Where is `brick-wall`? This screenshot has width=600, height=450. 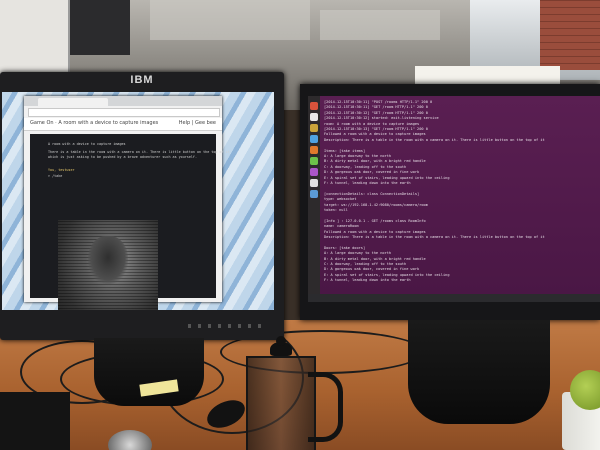
brick-wall is located at coordinates (570, 35).